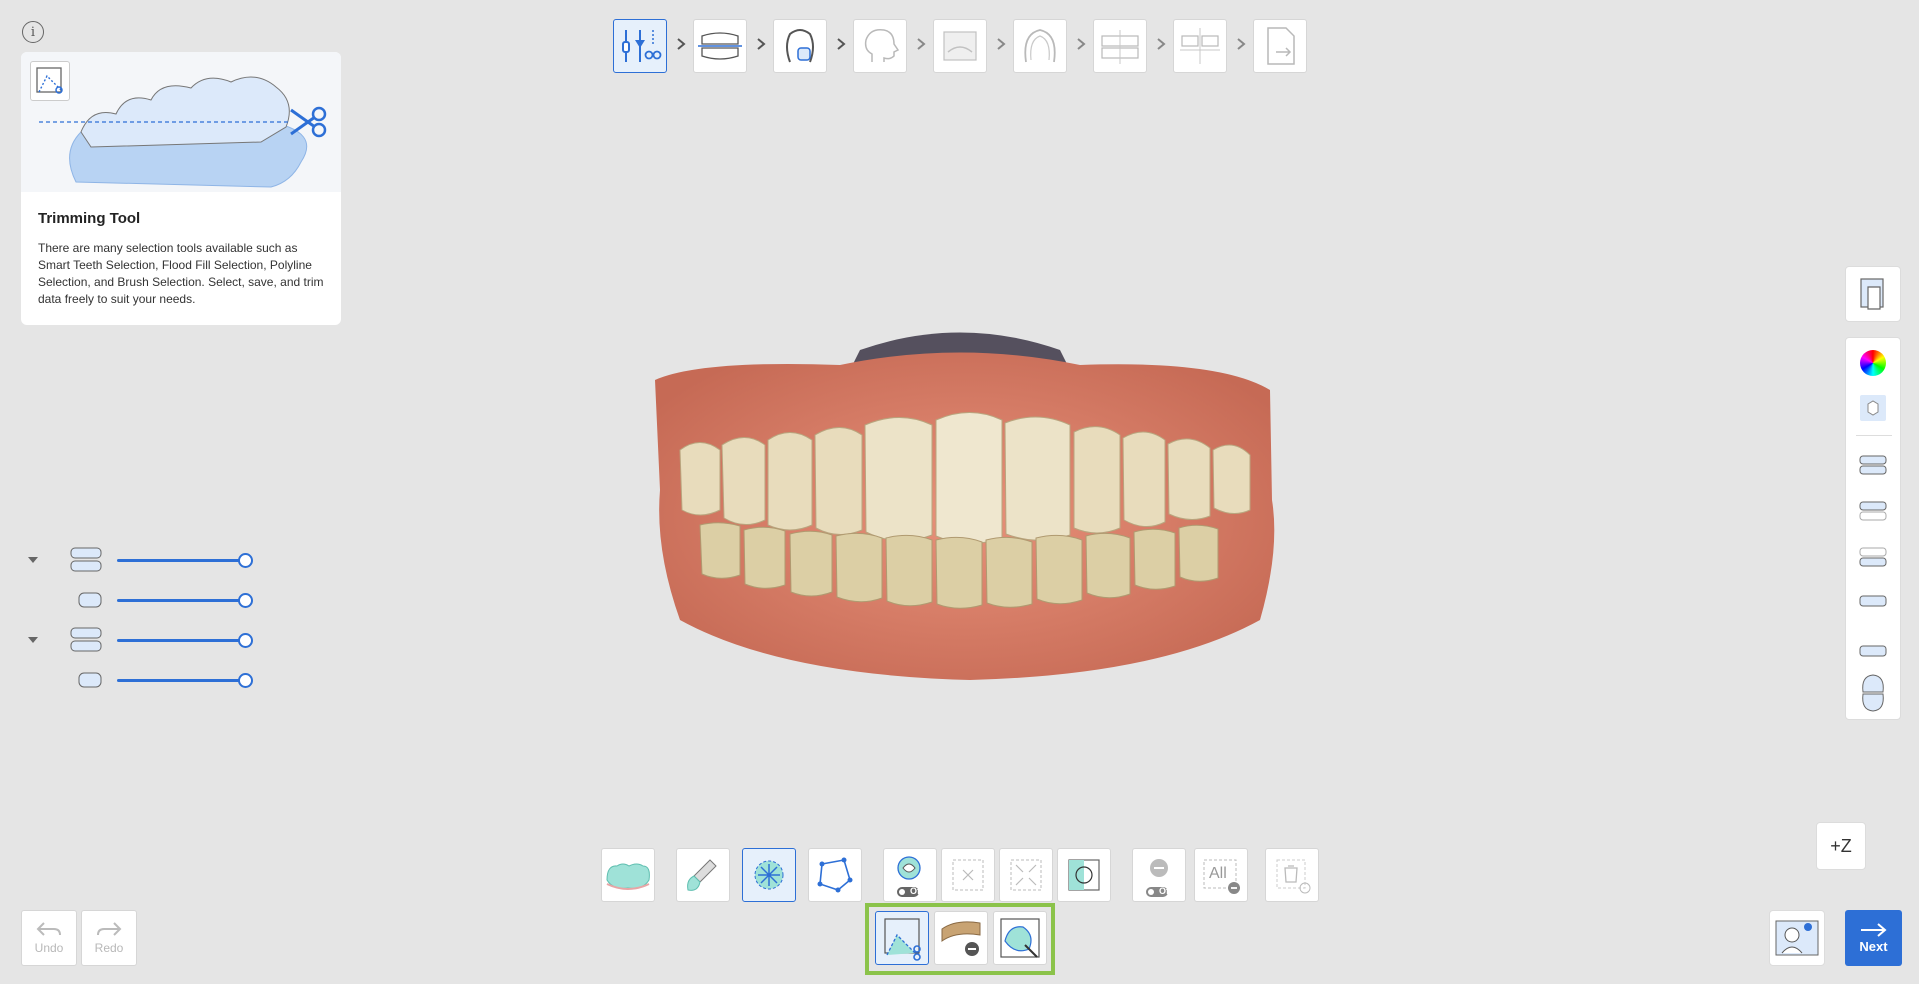 The image size is (1919, 984). I want to click on workflow-step-split, so click(1200, 46).